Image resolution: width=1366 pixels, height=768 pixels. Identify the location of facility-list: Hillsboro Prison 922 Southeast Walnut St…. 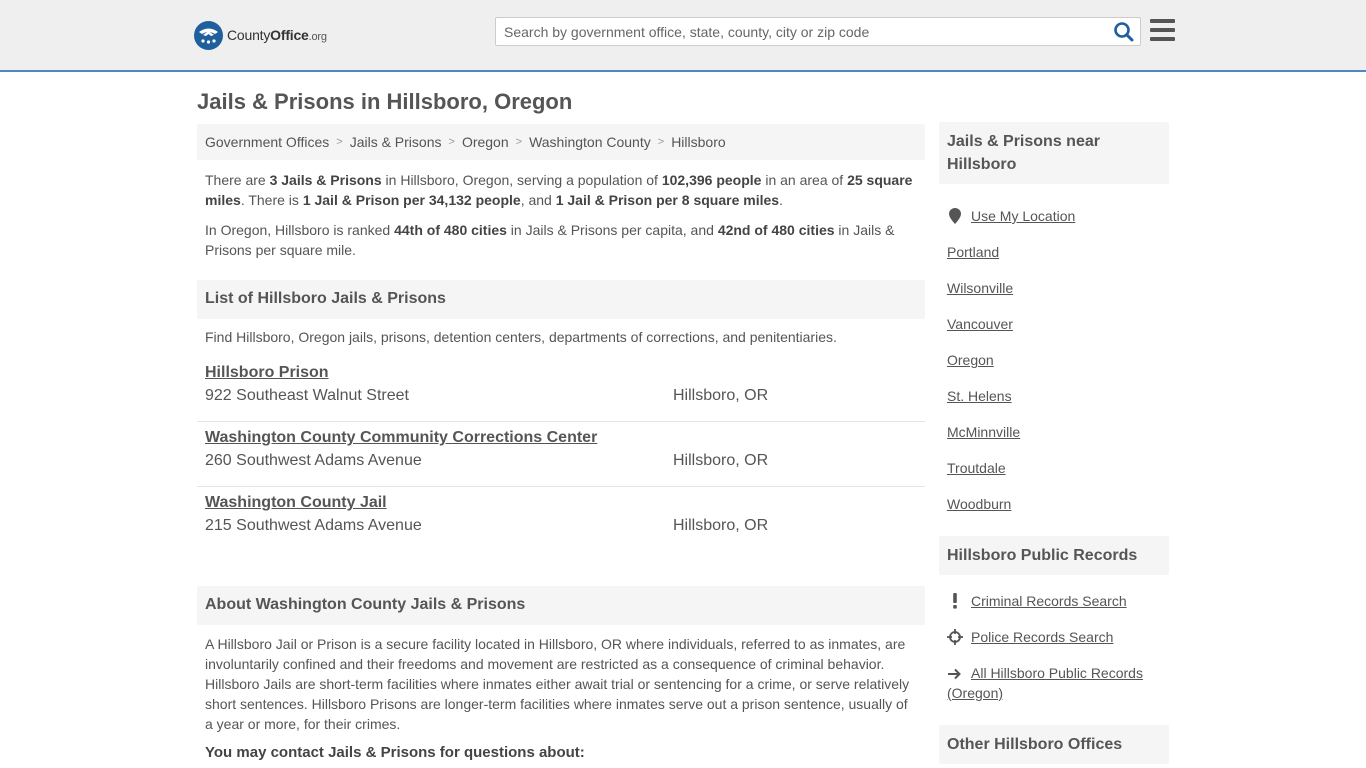
(561, 457).